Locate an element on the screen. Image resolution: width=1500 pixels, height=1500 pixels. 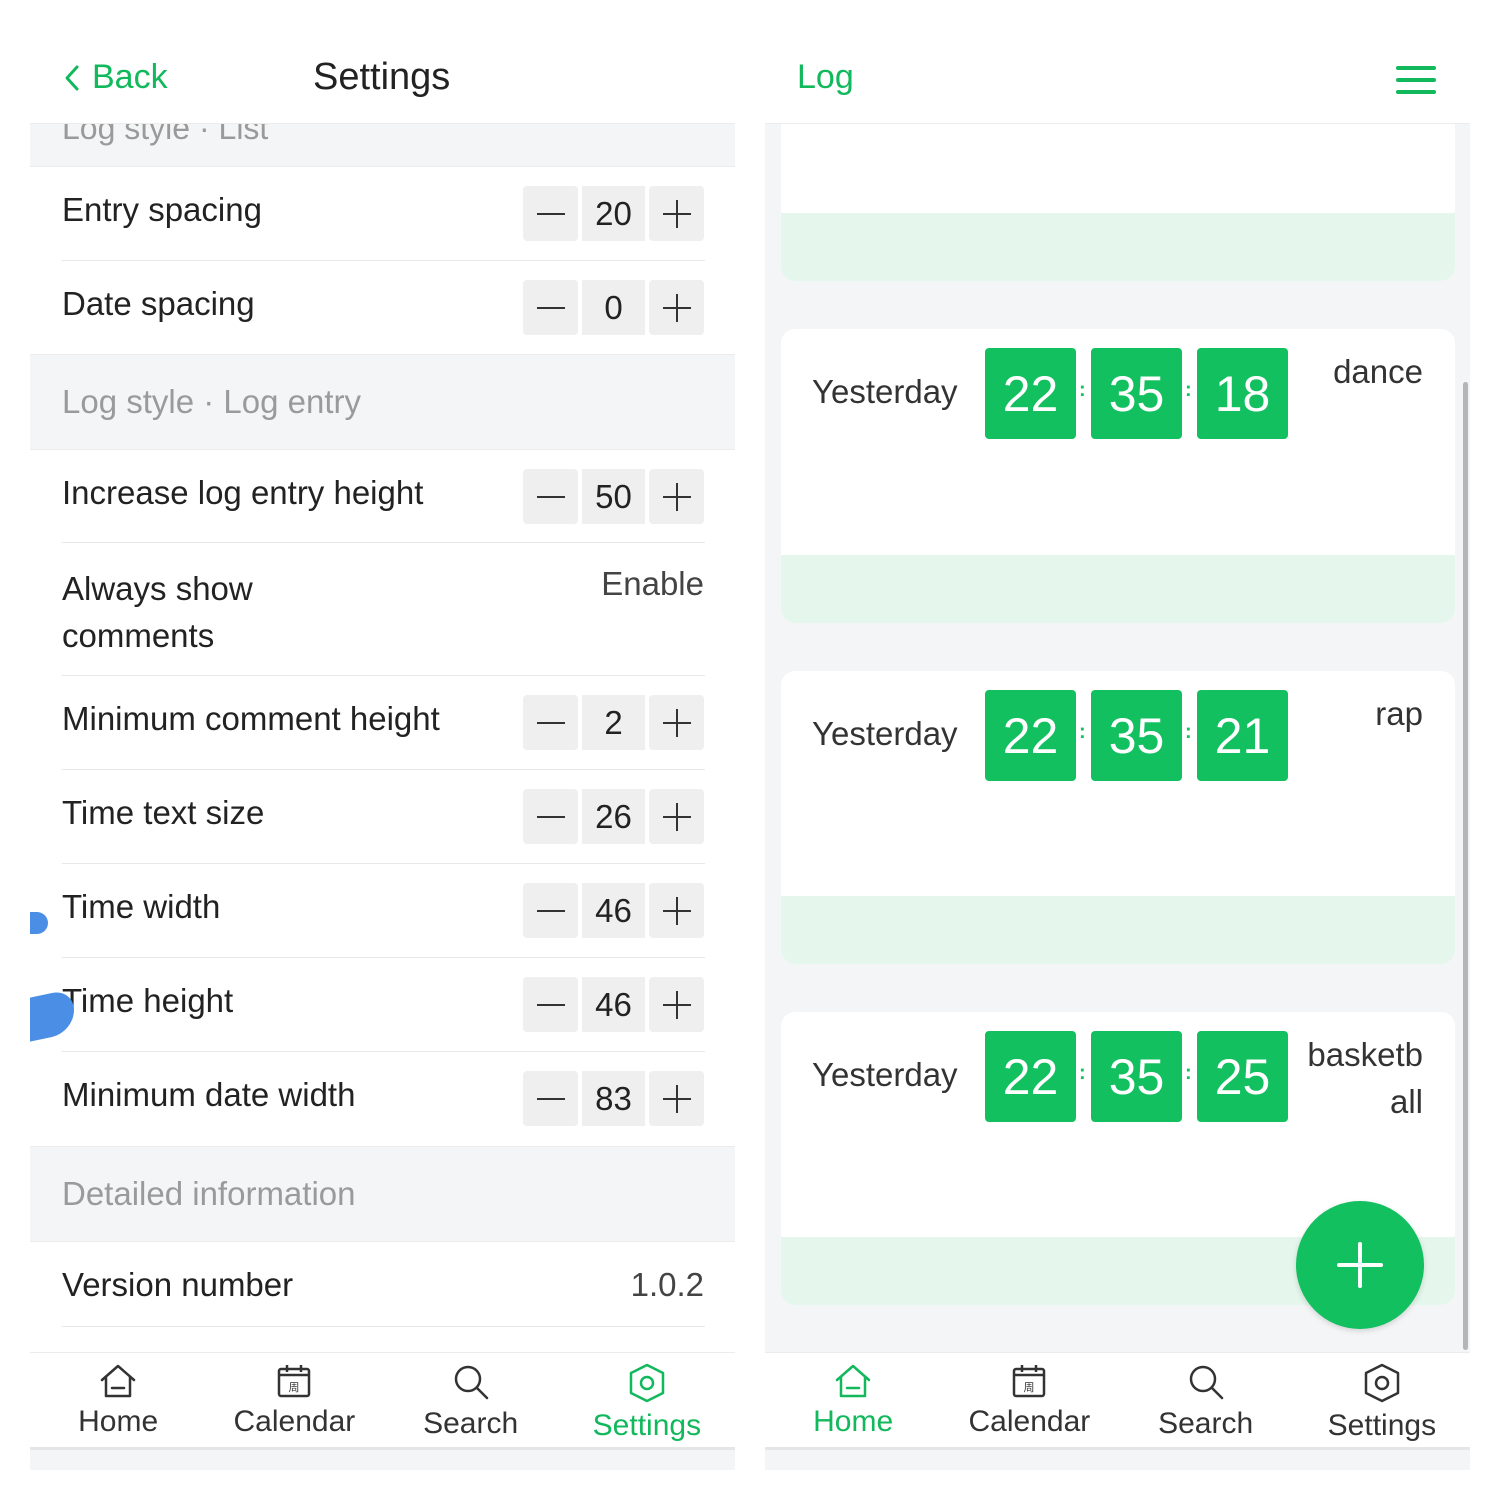
stepper-value: 0 is located at coordinates (613, 307).